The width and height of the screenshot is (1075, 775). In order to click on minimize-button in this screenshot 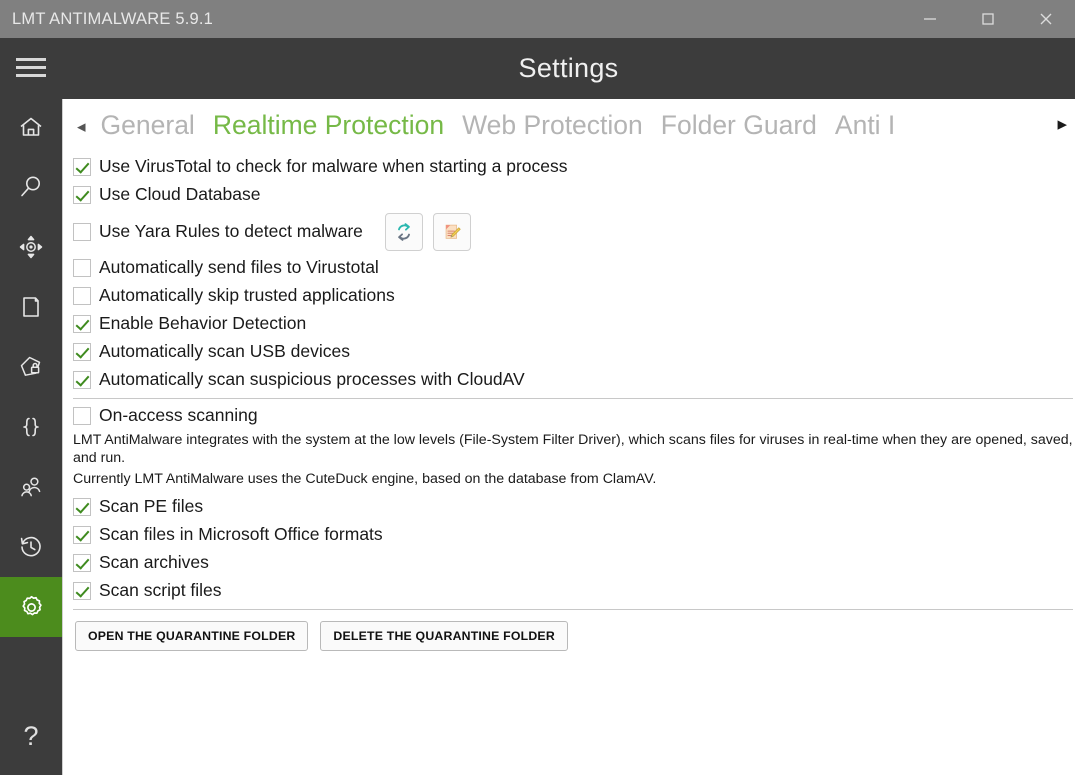, I will do `click(930, 19)`.